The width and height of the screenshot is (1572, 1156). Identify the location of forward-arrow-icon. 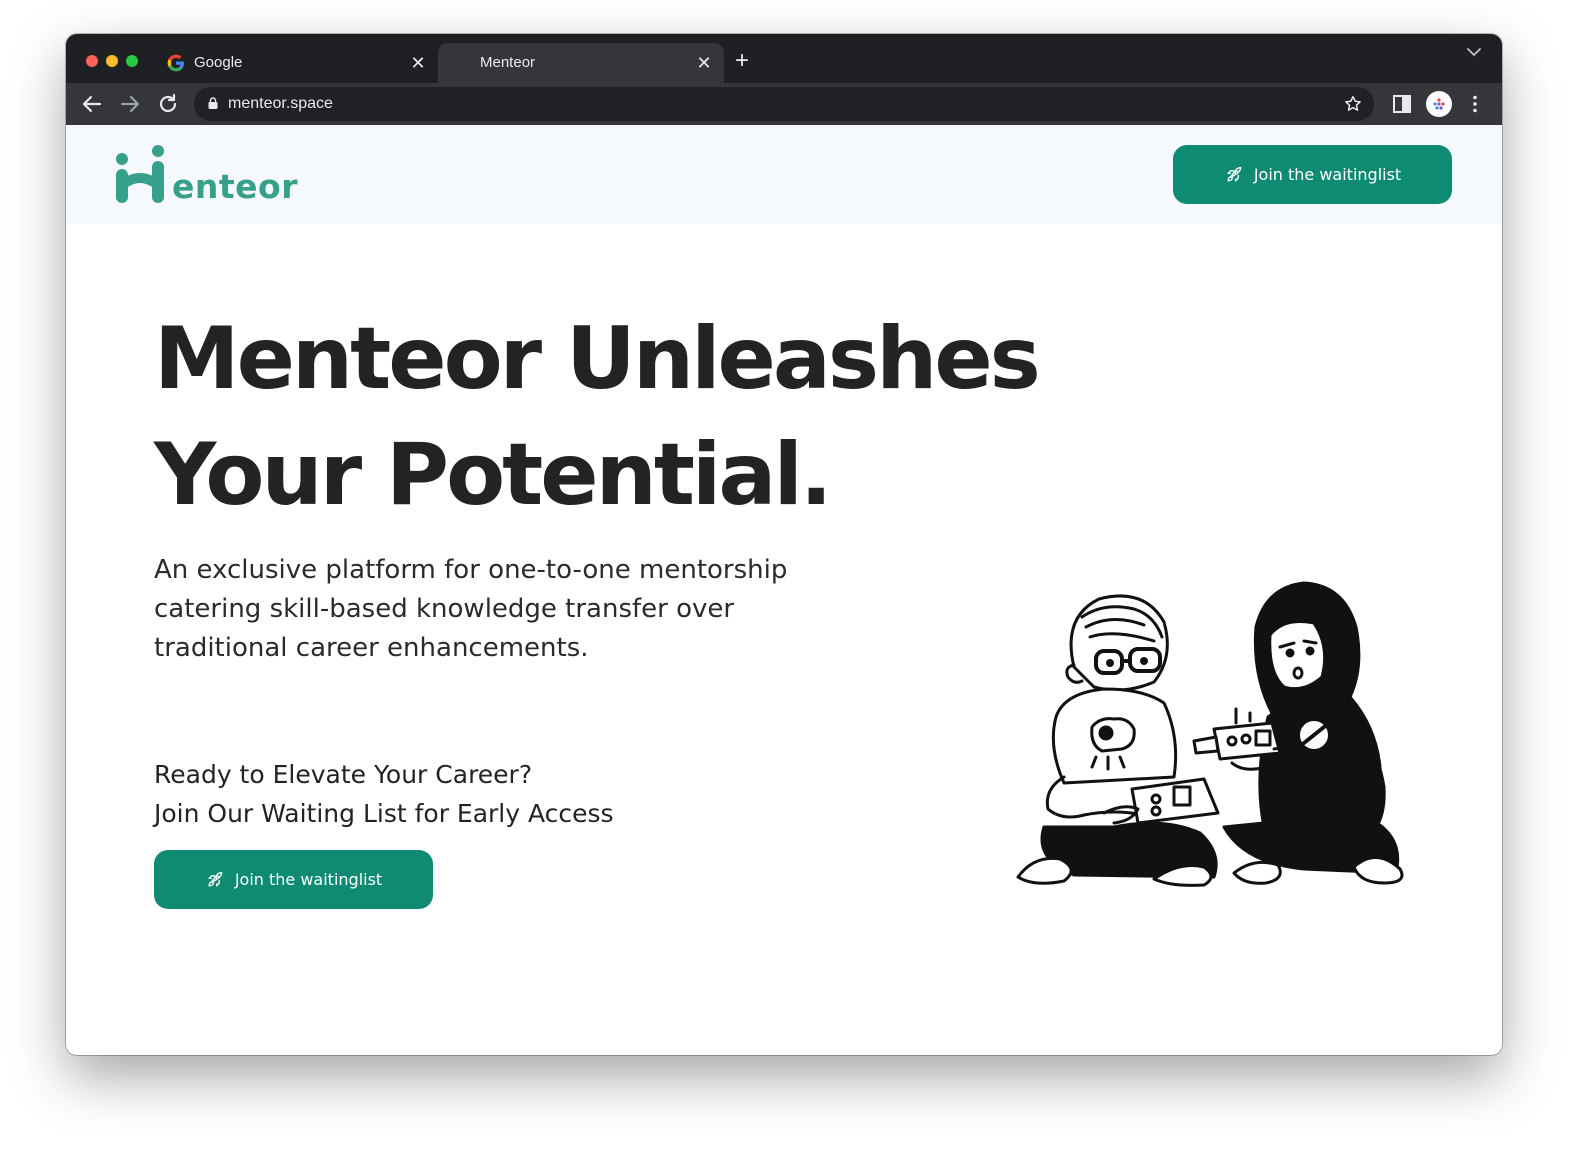
(130, 104).